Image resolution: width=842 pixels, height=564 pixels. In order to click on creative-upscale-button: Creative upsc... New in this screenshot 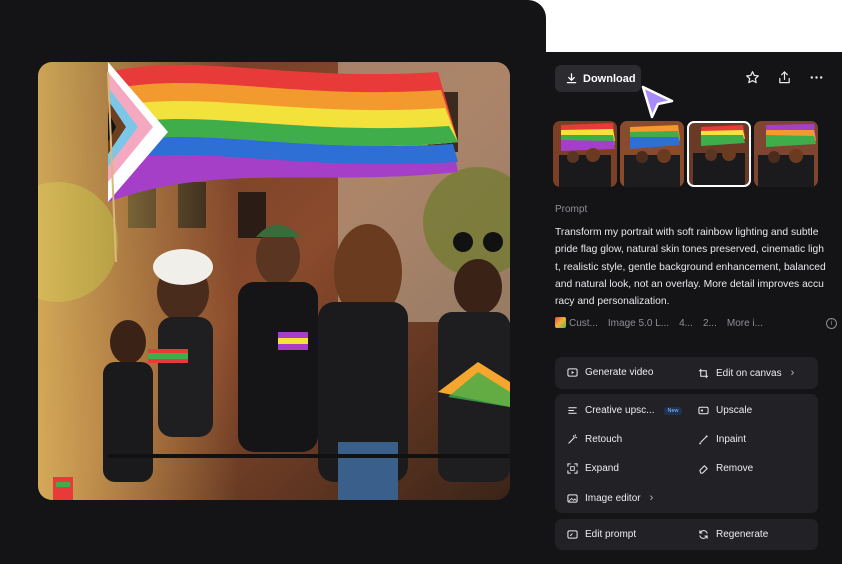, I will do `click(624, 410)`.